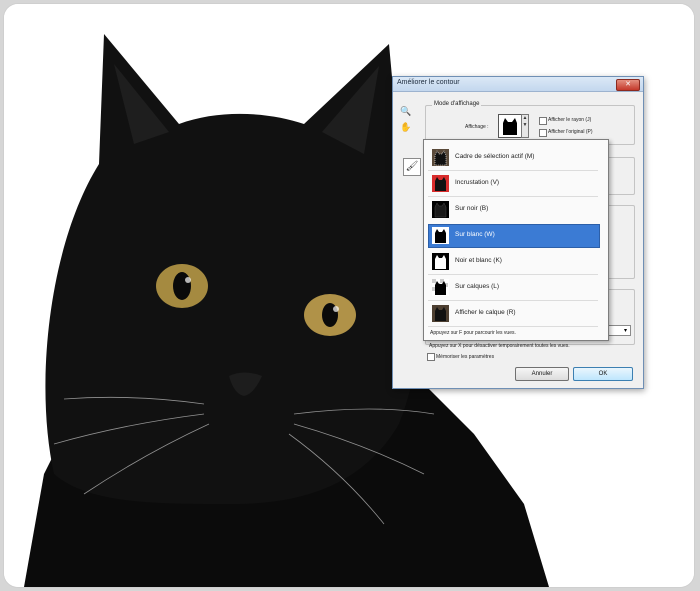 Image resolution: width=700 pixels, height=591 pixels. What do you see at coordinates (440, 313) in the screenshot?
I see `reveal-layer-thumb-icon` at bounding box center [440, 313].